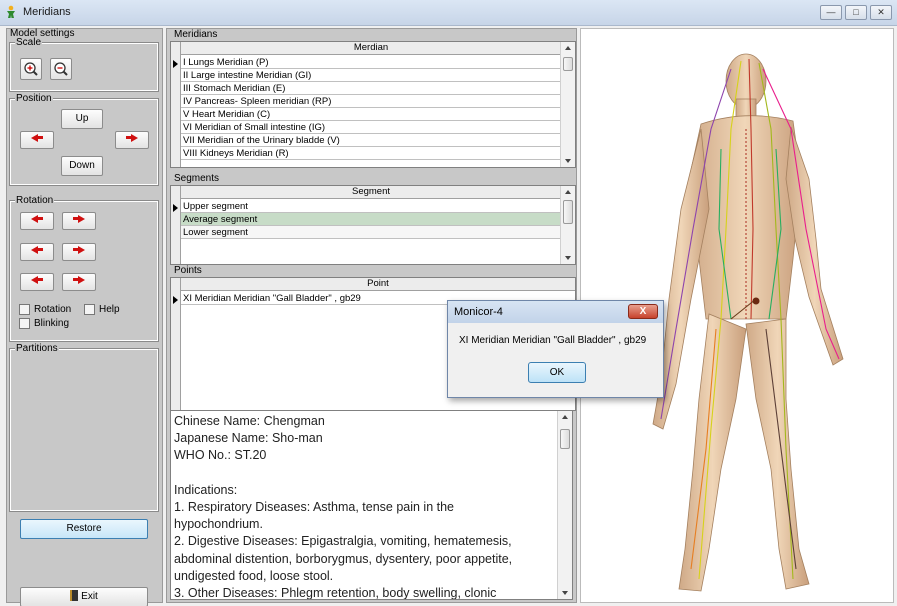  I want to click on meridian-row: I Lungs Meridian (P), so click(371, 62).